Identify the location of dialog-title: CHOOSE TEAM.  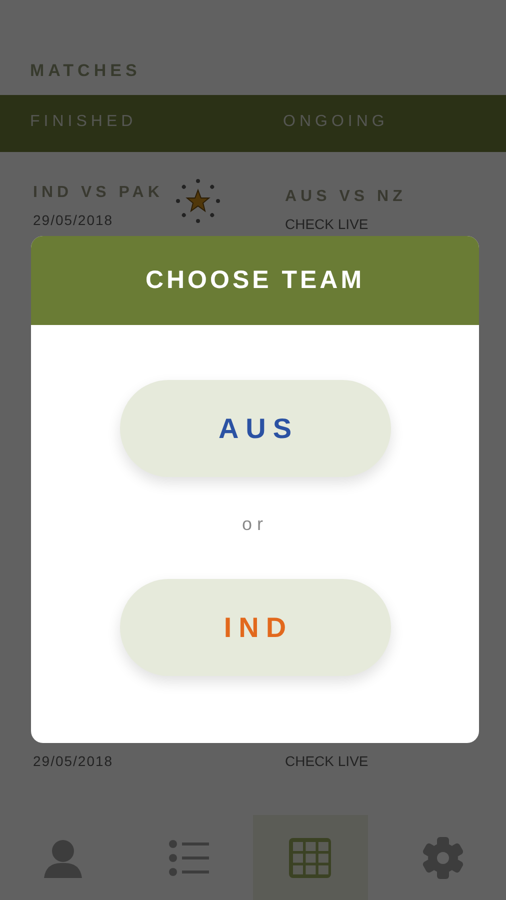
(255, 280).